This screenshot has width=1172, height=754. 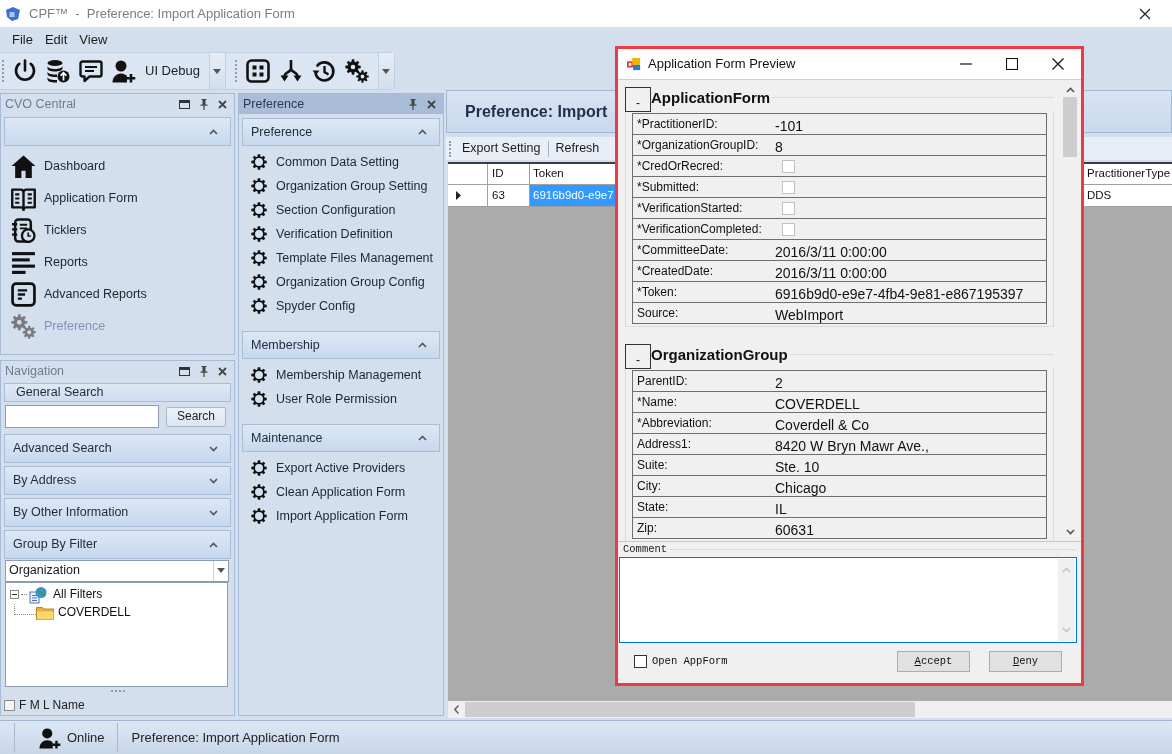 What do you see at coordinates (341, 345) in the screenshot?
I see `group-header: Membership` at bounding box center [341, 345].